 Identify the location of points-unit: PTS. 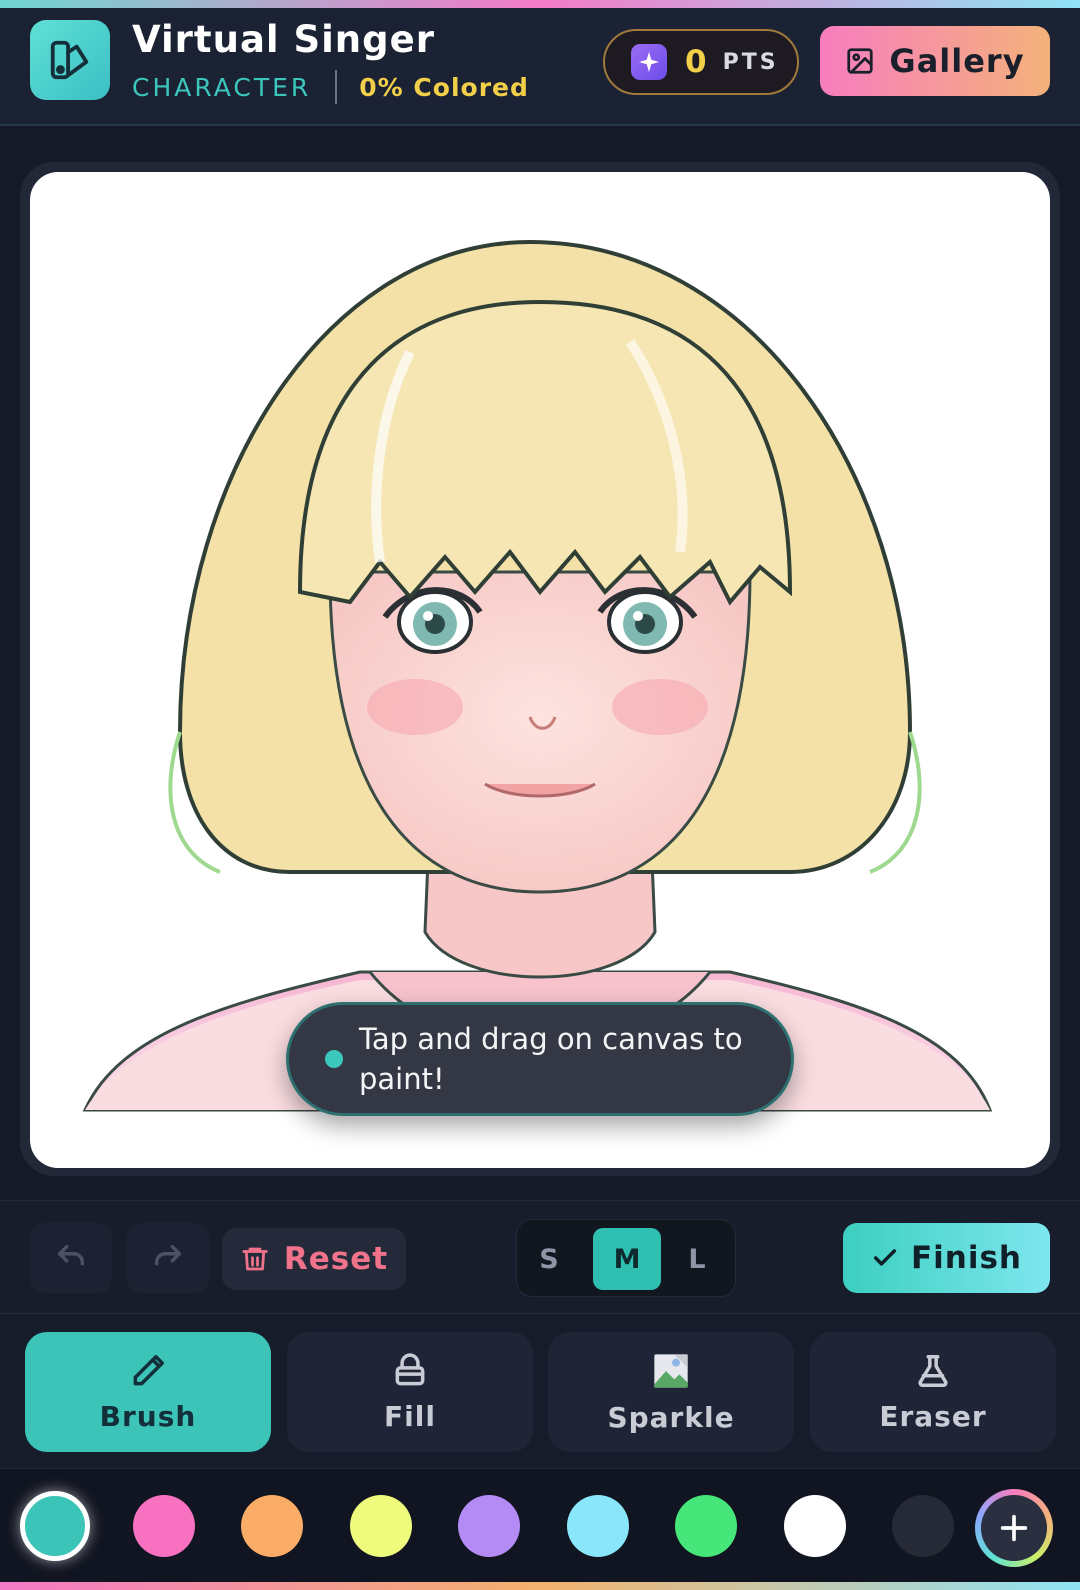
(750, 62).